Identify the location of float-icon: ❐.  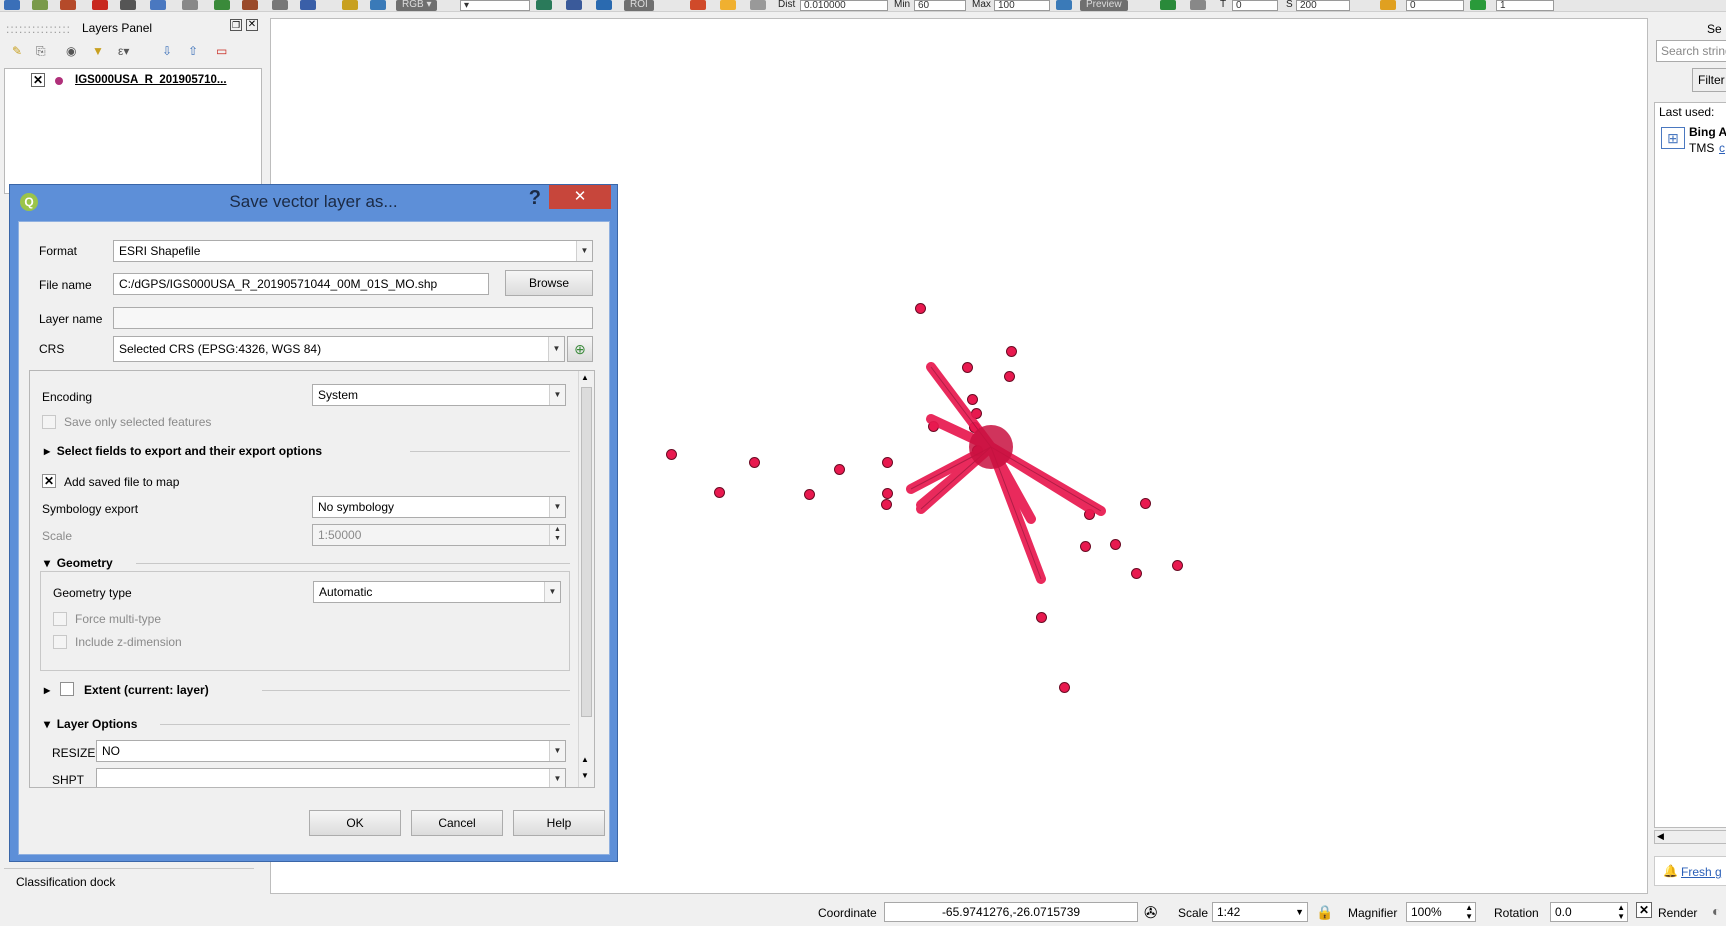
(236, 25).